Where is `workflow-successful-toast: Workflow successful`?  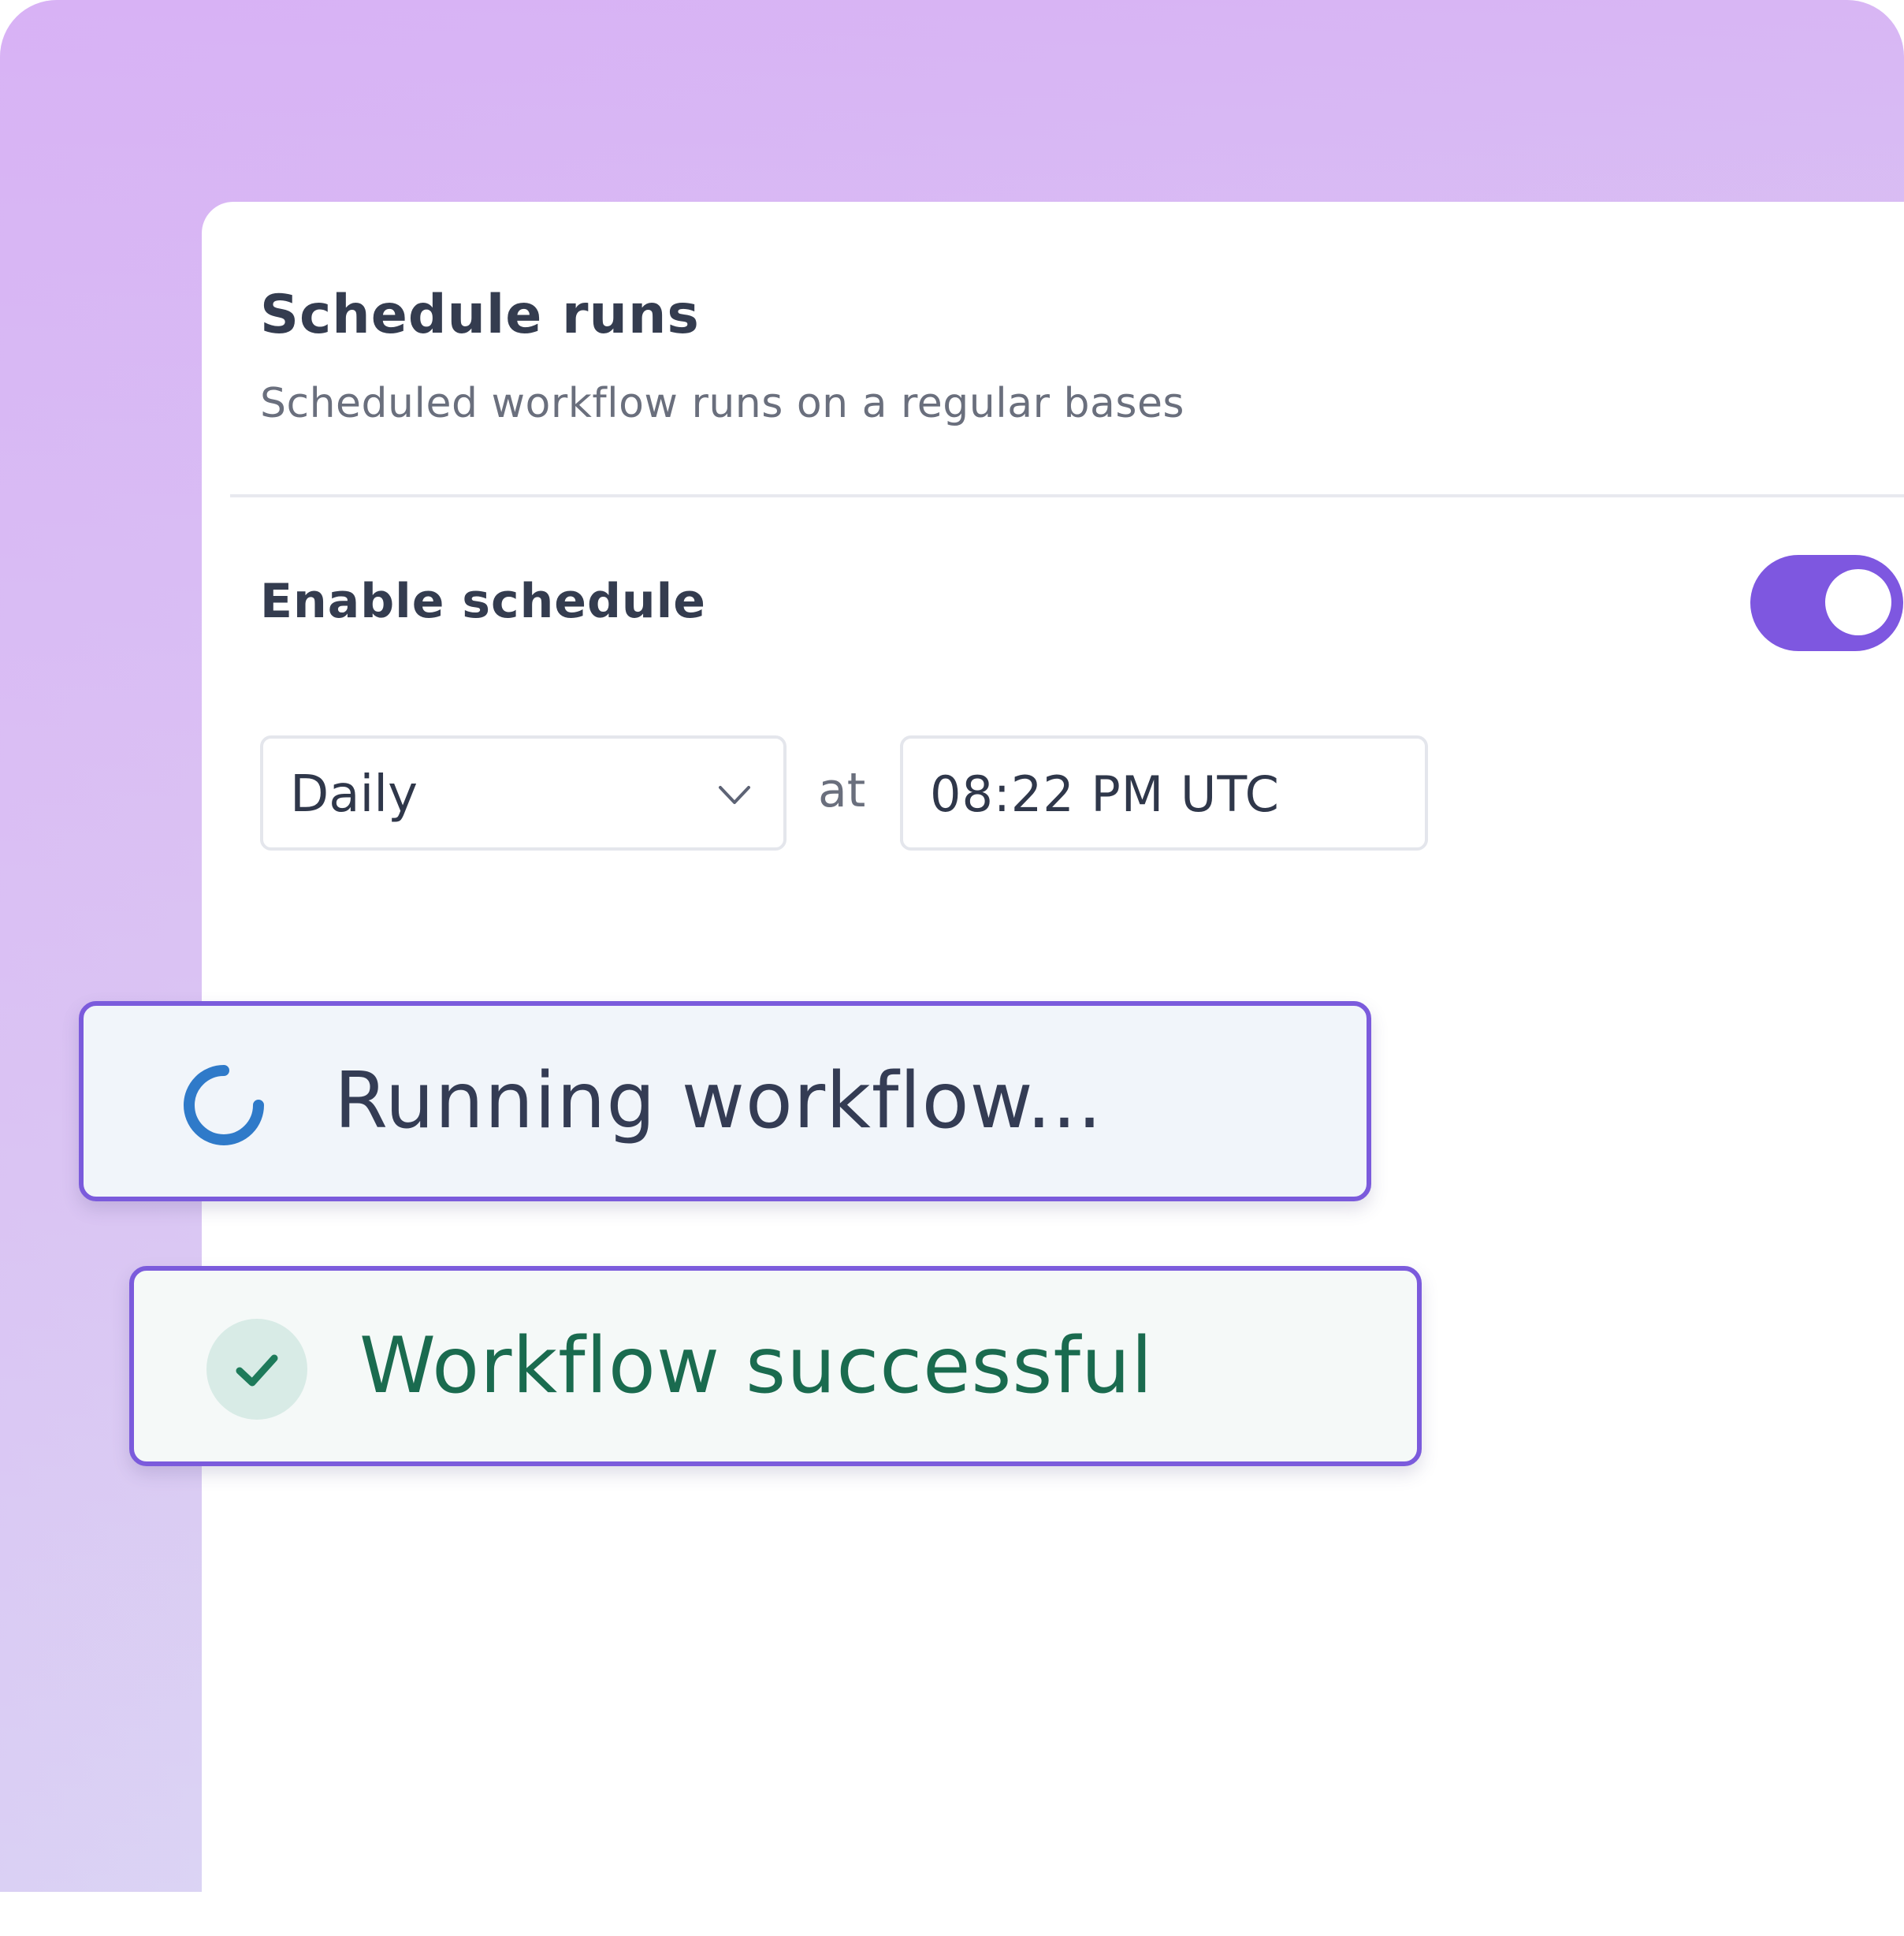 workflow-successful-toast: Workflow successful is located at coordinates (775, 1366).